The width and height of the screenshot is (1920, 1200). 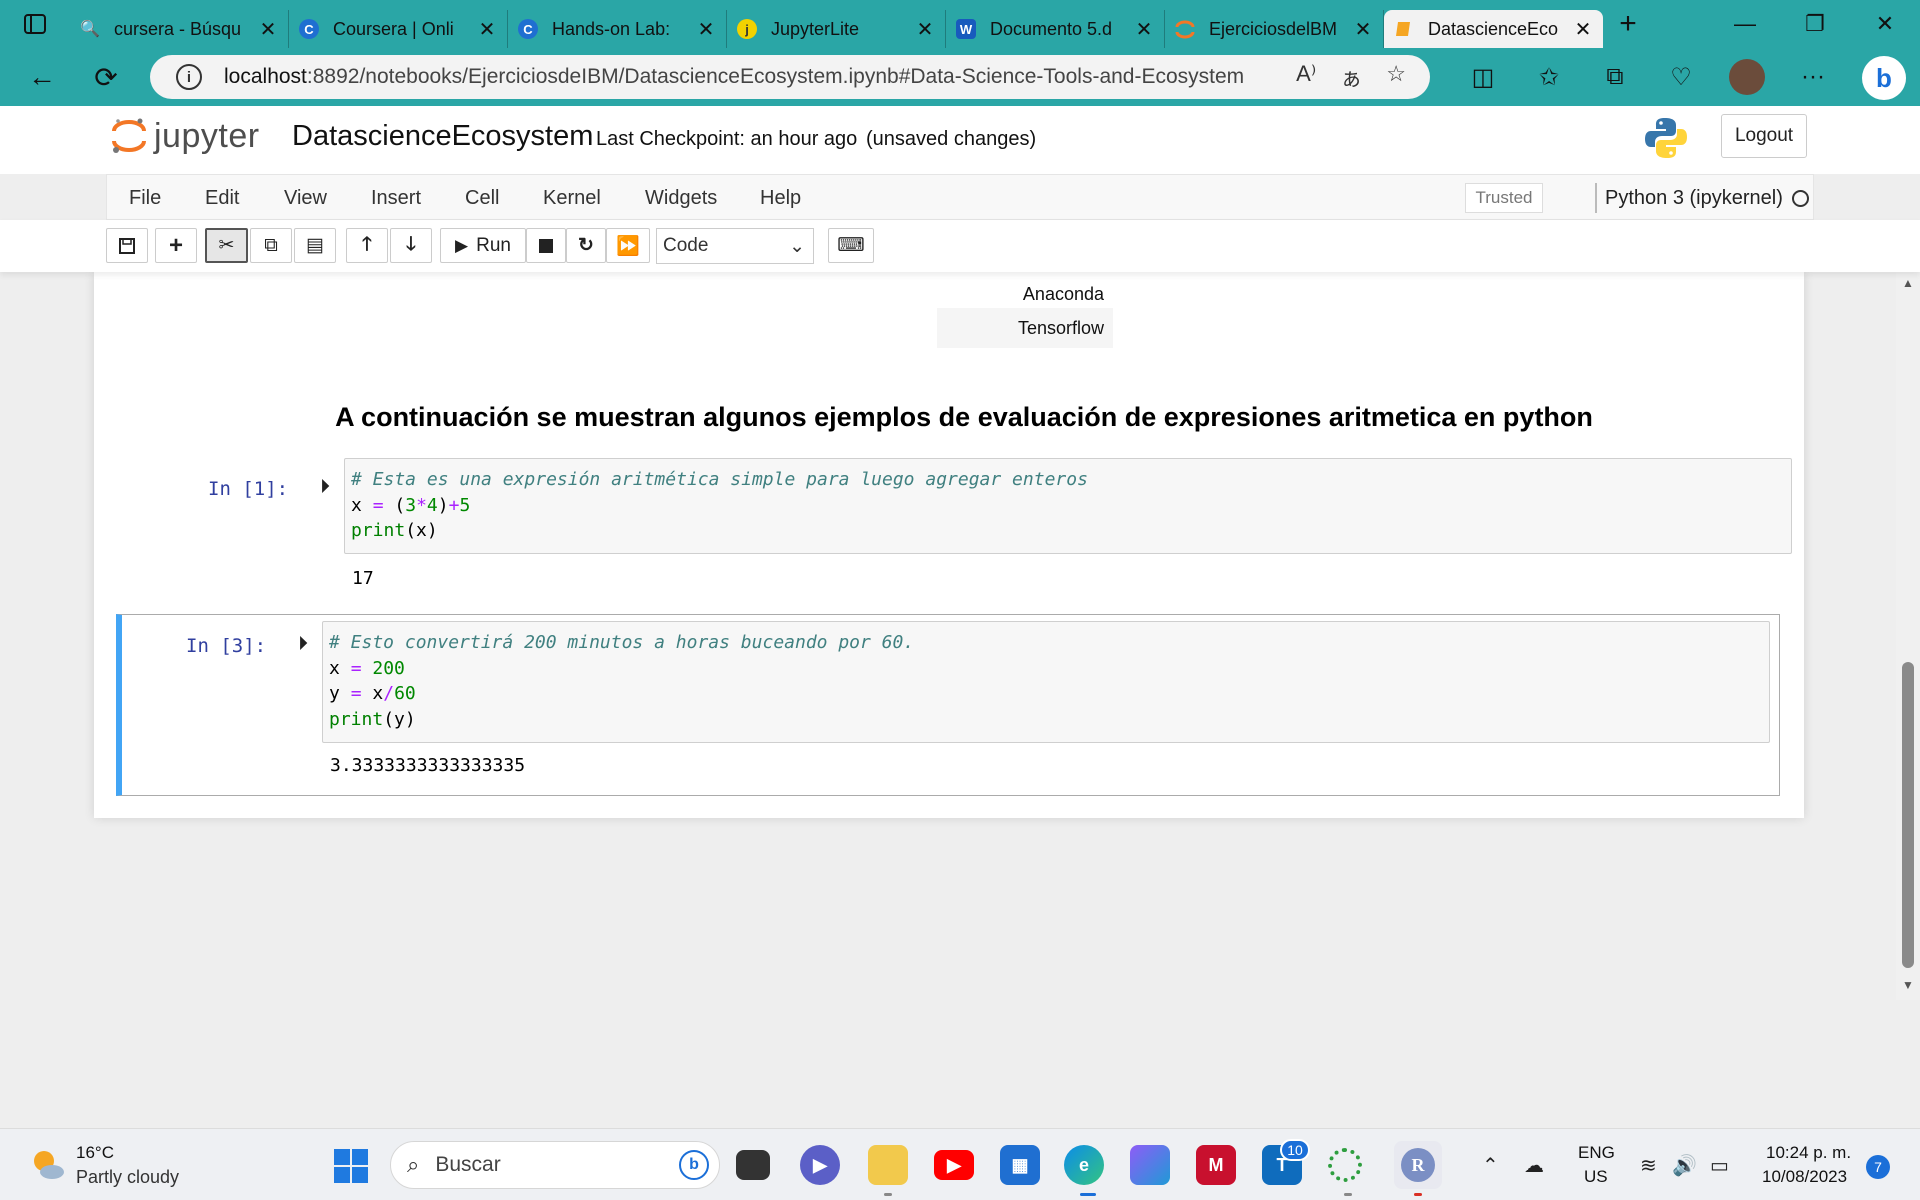 What do you see at coordinates (398, 29) in the screenshot?
I see `browser-tab: C Coursera | Onli ✕` at bounding box center [398, 29].